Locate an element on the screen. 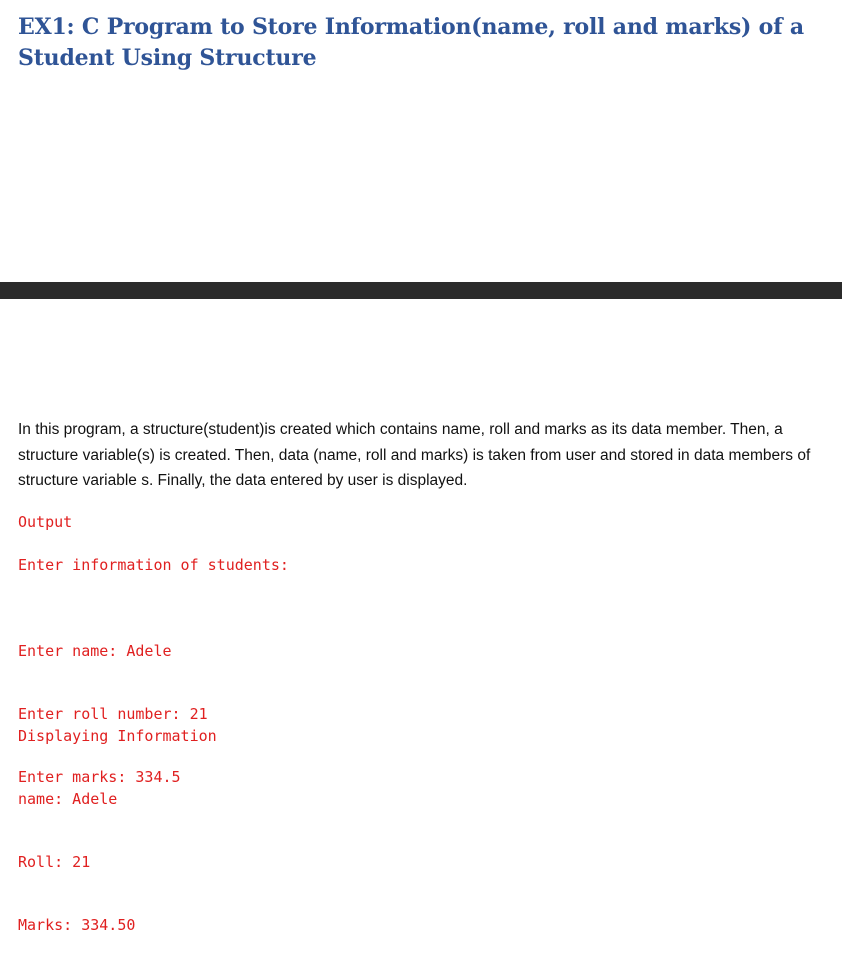 Image resolution: width=842 pixels, height=957 pixels. display-line-roll: Roll: 21 is located at coordinates (54, 862).